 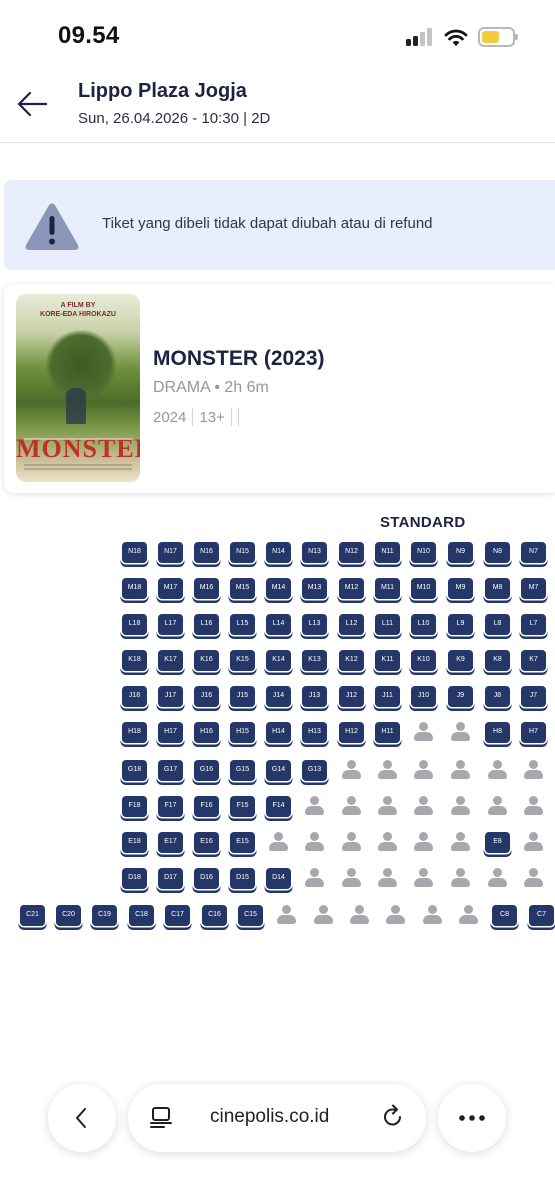 I want to click on seat-h14: H14, so click(x=278, y=732).